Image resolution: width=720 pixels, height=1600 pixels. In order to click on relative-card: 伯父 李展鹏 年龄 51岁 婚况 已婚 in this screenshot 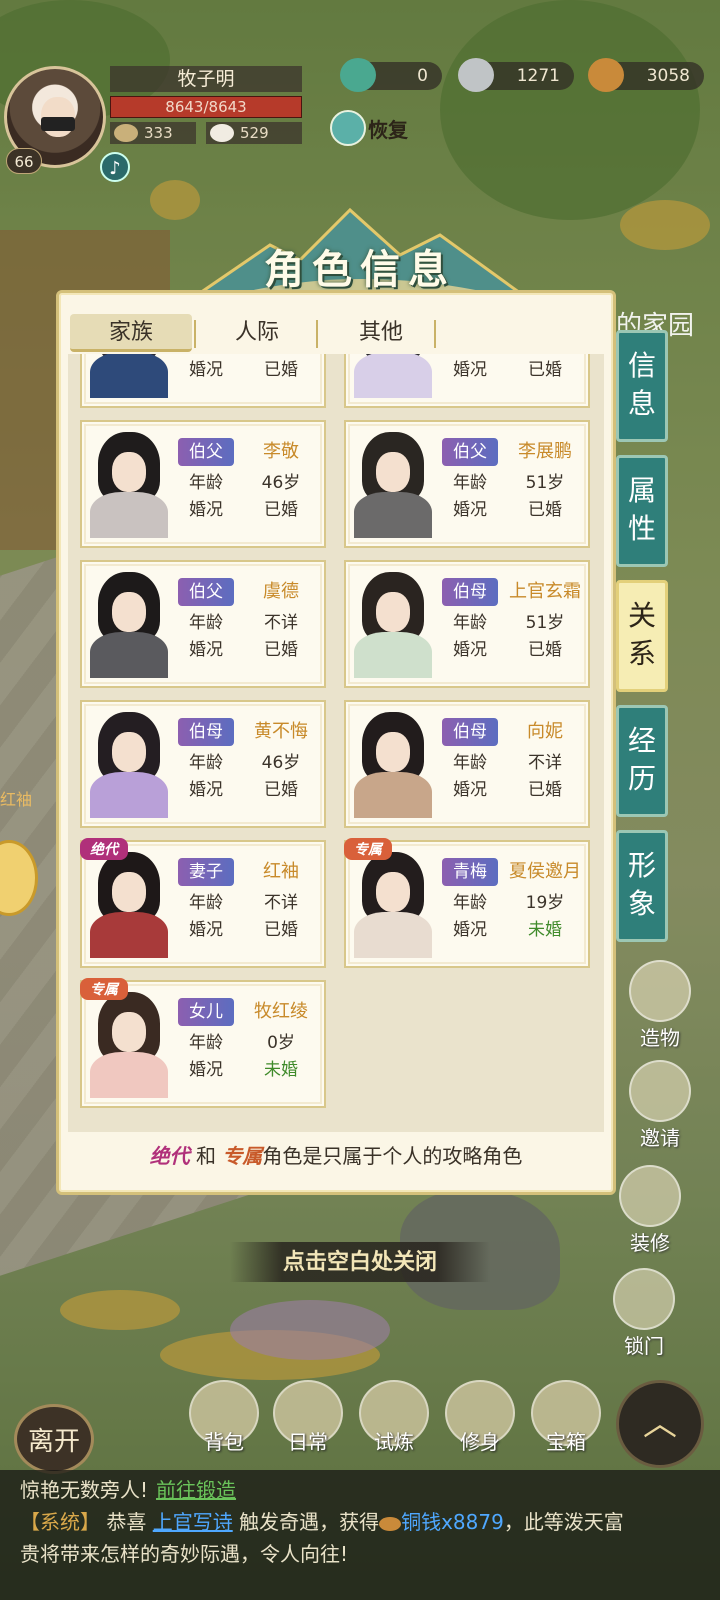, I will do `click(467, 484)`.